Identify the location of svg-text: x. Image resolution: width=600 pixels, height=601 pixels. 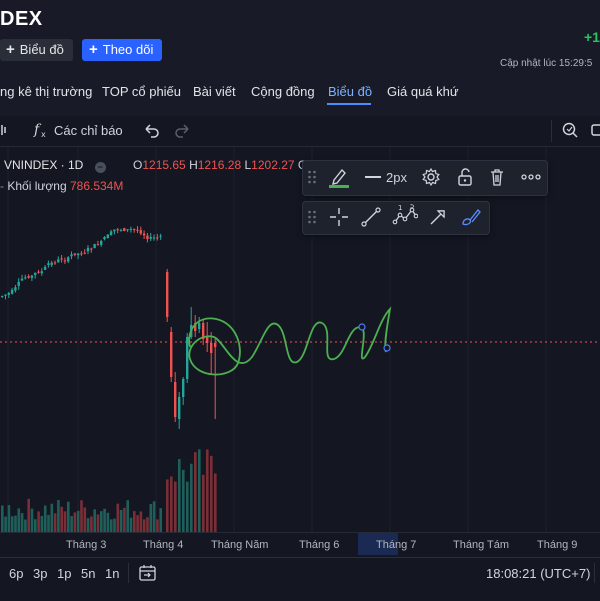
(43, 134).